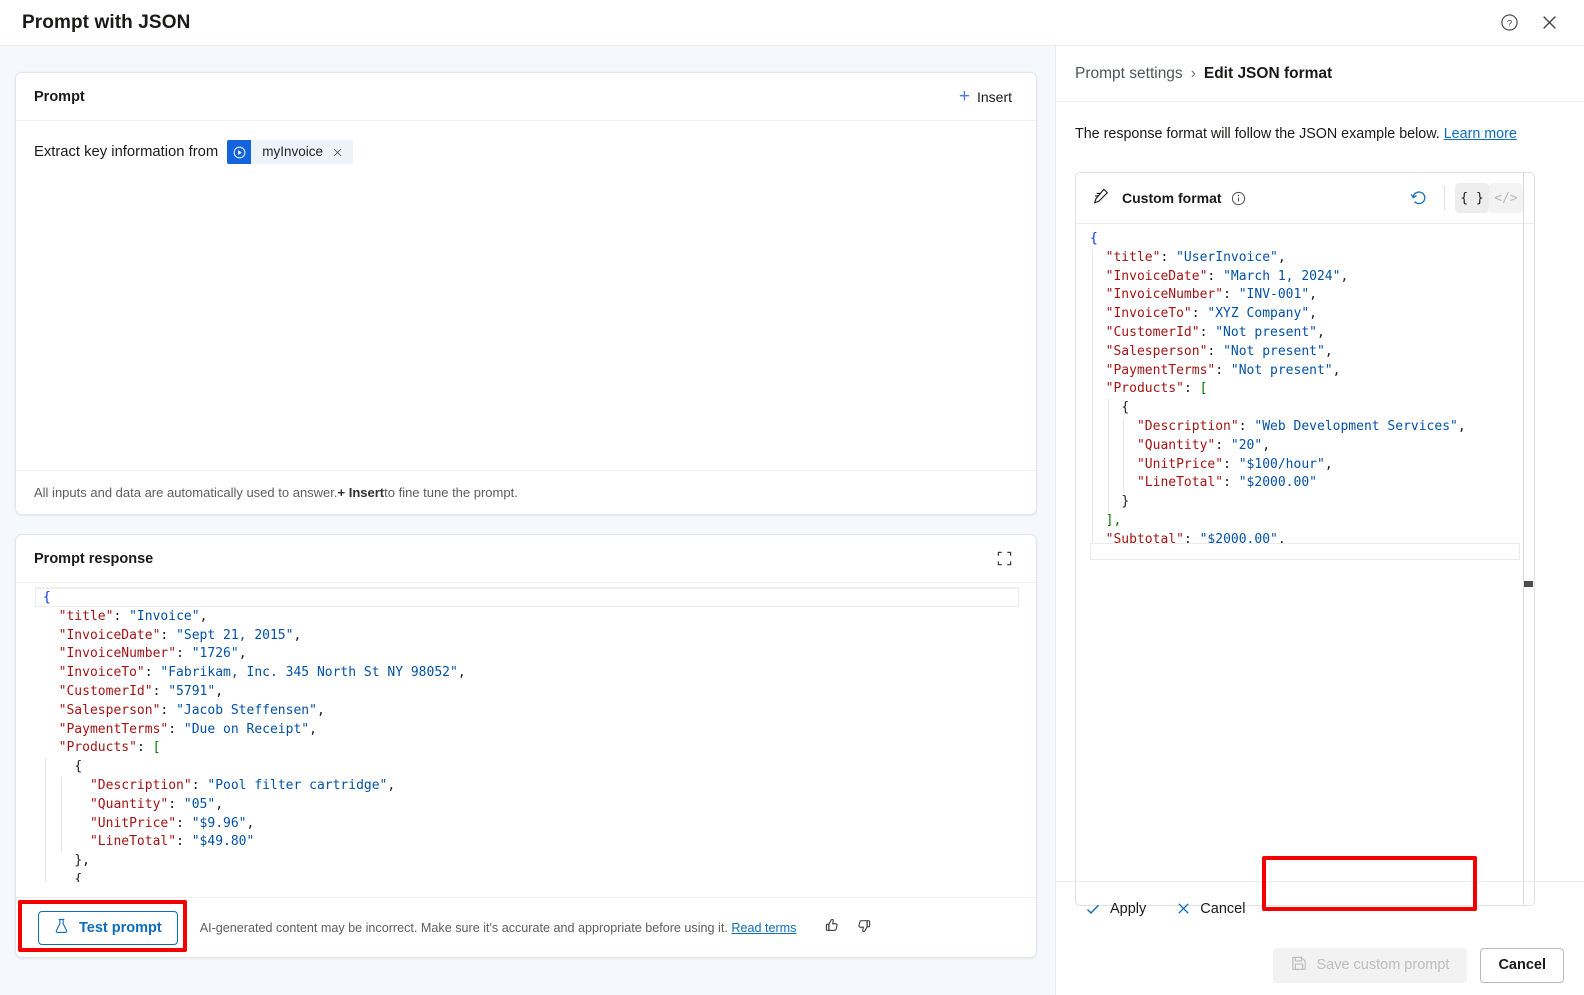 The height and width of the screenshot is (995, 1584). I want to click on prompt-card-header: Prompt + Insert, so click(526, 97).